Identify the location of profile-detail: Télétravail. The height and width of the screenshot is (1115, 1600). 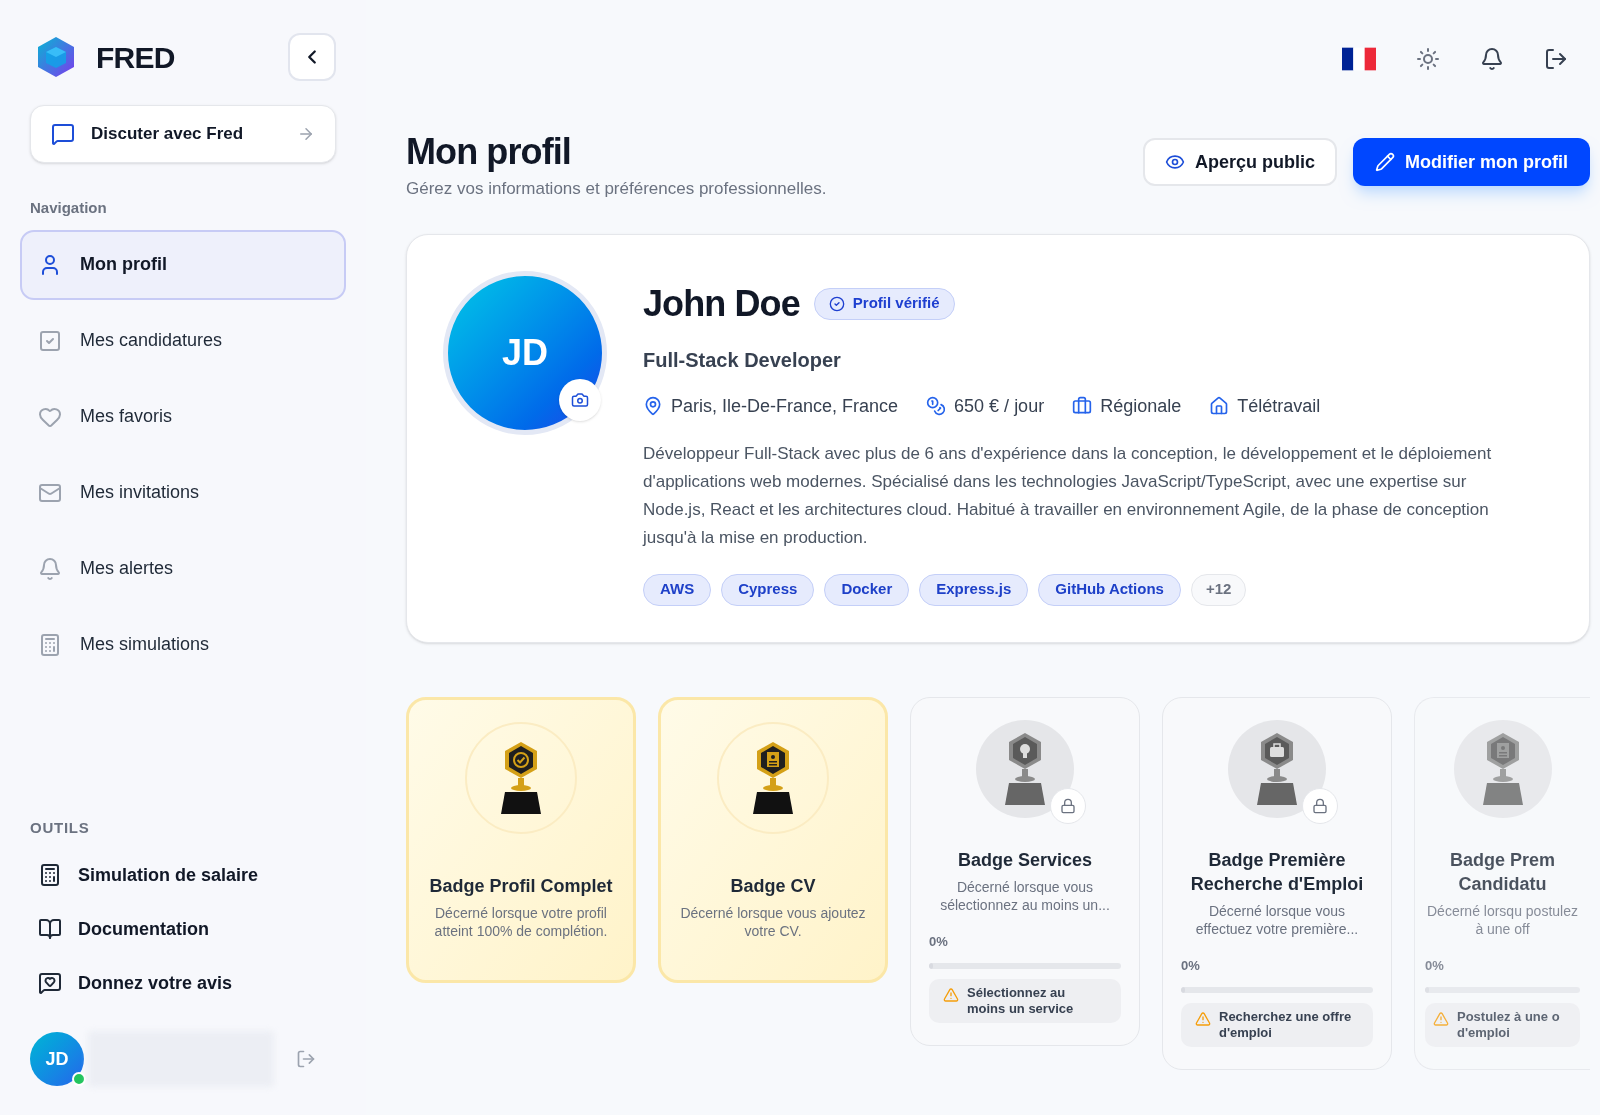
(1279, 406).